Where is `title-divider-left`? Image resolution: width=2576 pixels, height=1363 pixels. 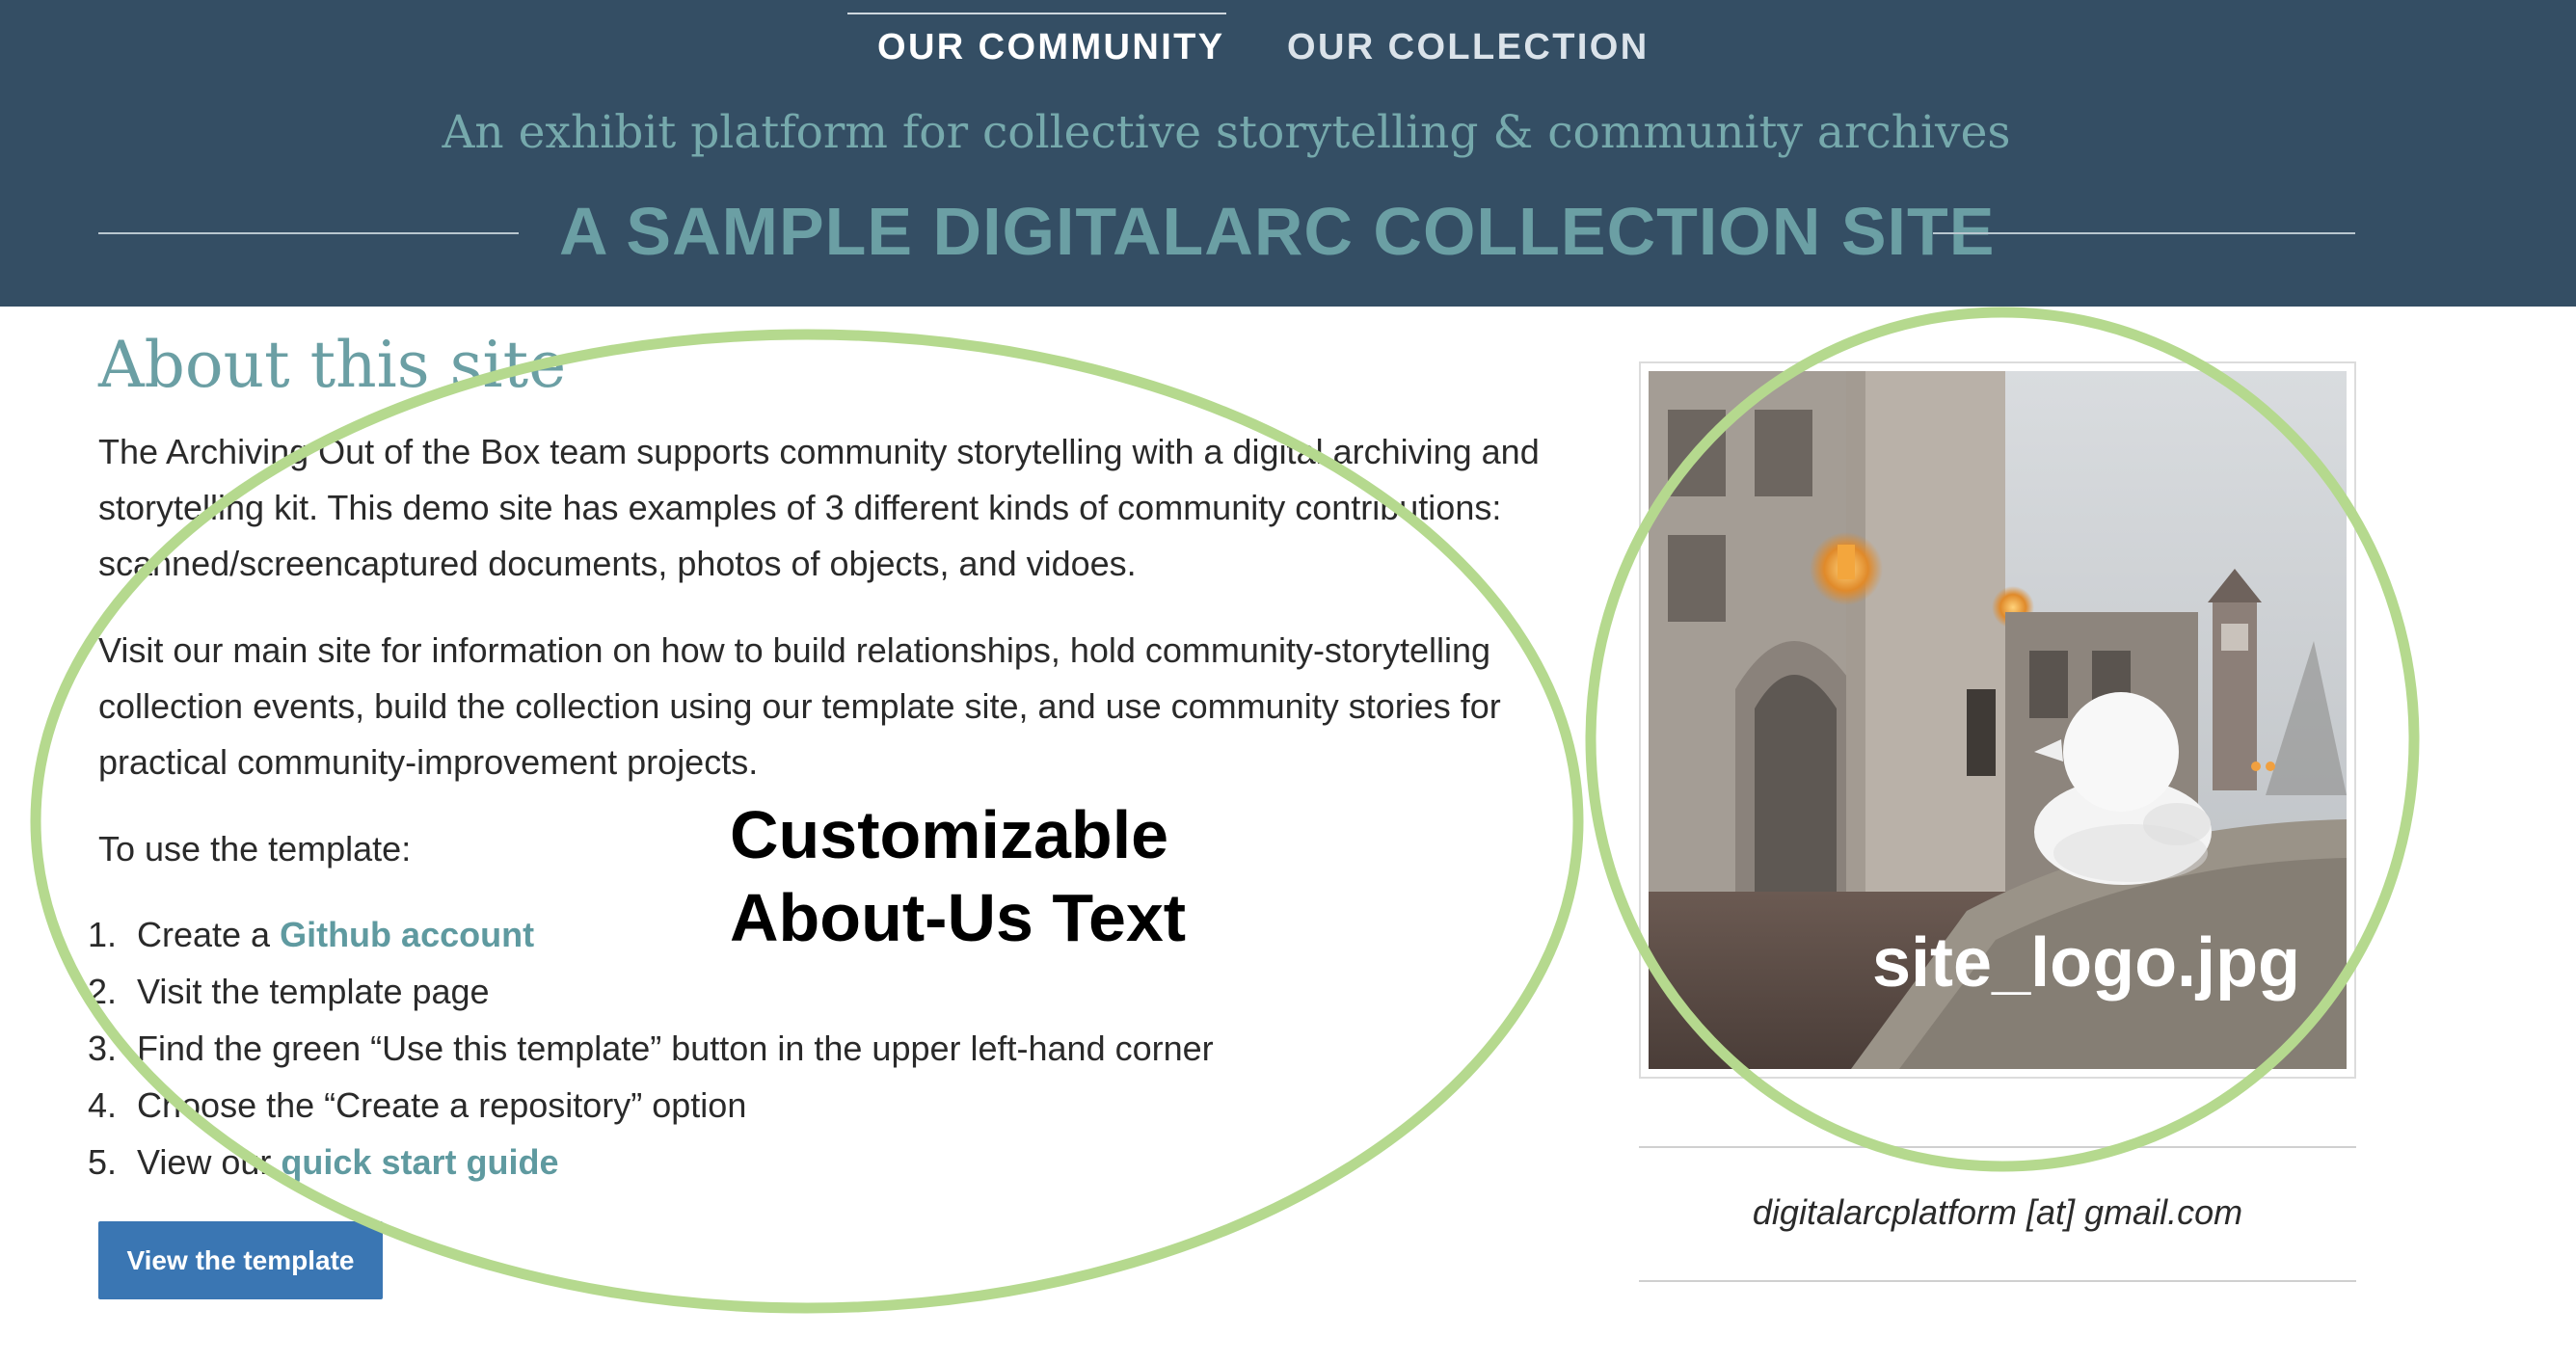
title-divider-left is located at coordinates (309, 233).